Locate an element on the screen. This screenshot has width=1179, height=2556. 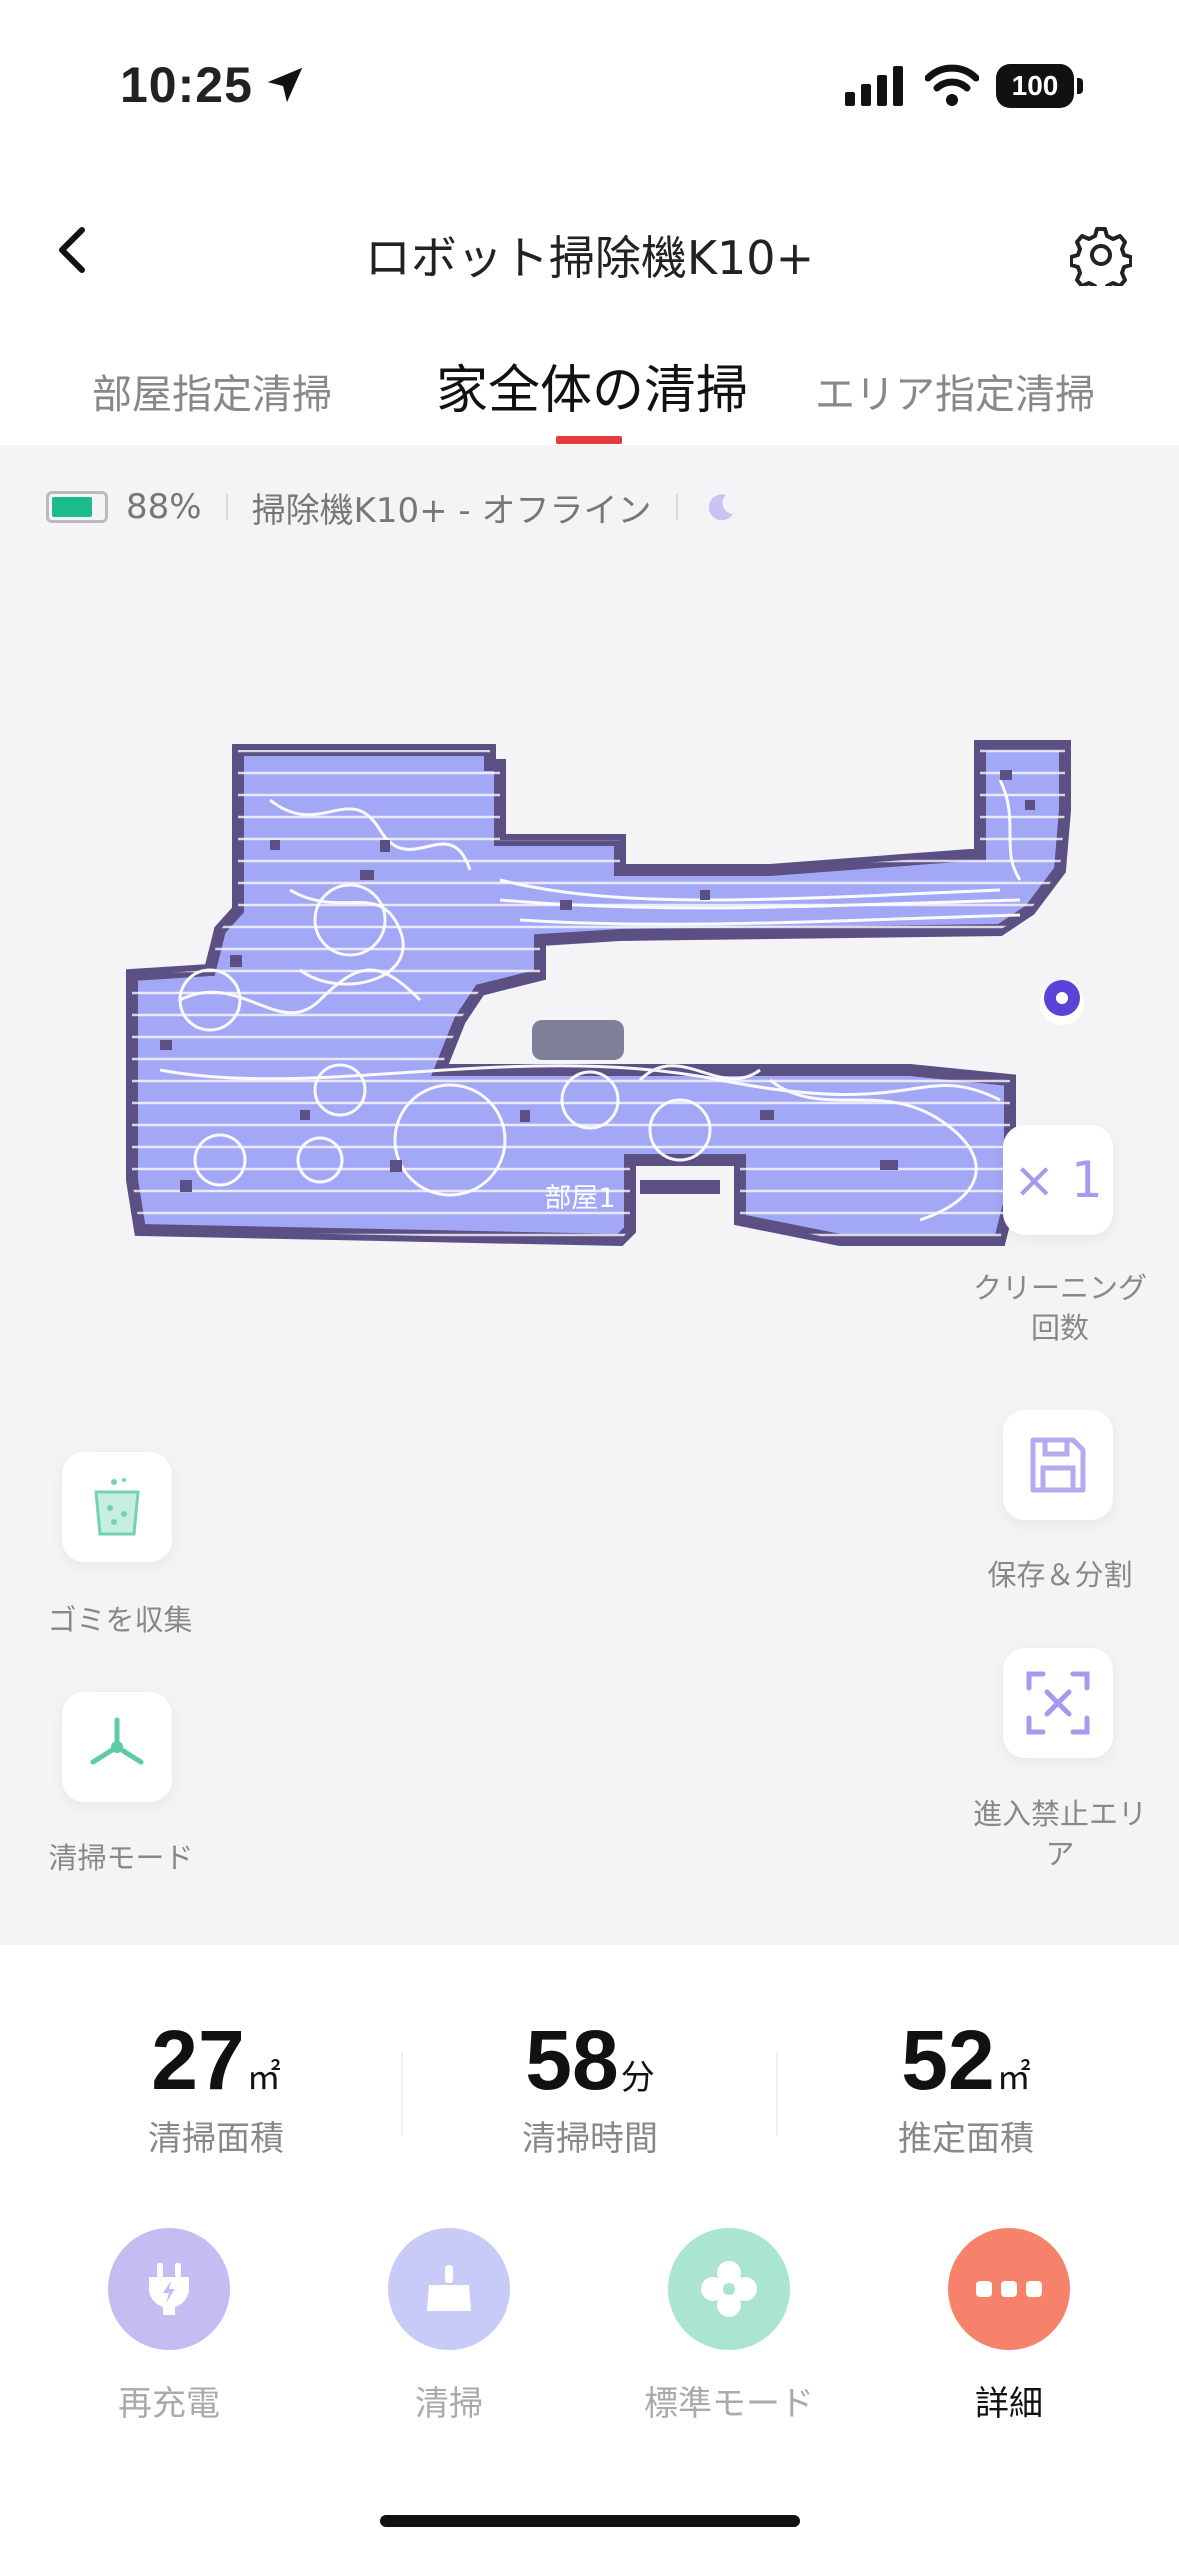
active-tab-indicator is located at coordinates (589, 440).